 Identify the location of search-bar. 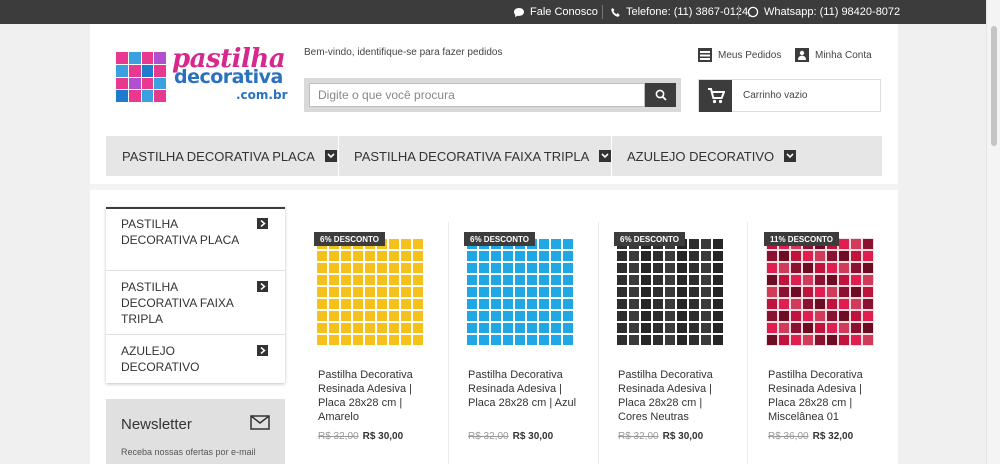
(492, 95).